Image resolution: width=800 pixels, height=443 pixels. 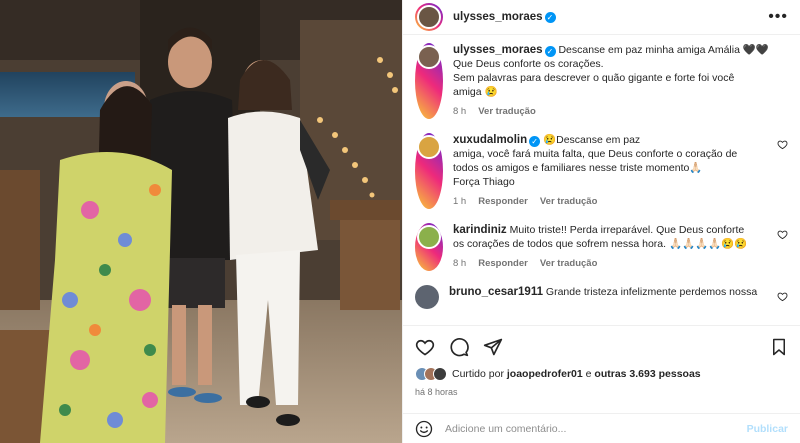 What do you see at coordinates (601, 392) in the screenshot?
I see `post-time-ago: há 8 horas` at bounding box center [601, 392].